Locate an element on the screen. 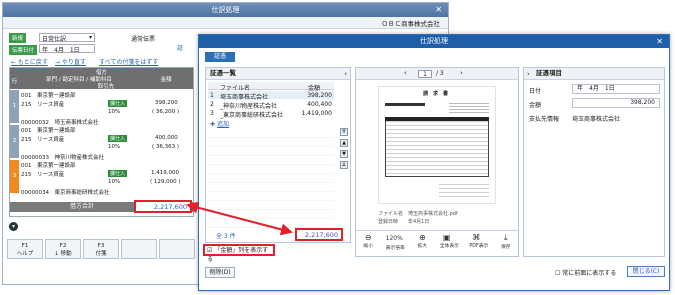 This screenshot has width=675, height=295. zoom-out-label: 縮小 is located at coordinates (368, 246).